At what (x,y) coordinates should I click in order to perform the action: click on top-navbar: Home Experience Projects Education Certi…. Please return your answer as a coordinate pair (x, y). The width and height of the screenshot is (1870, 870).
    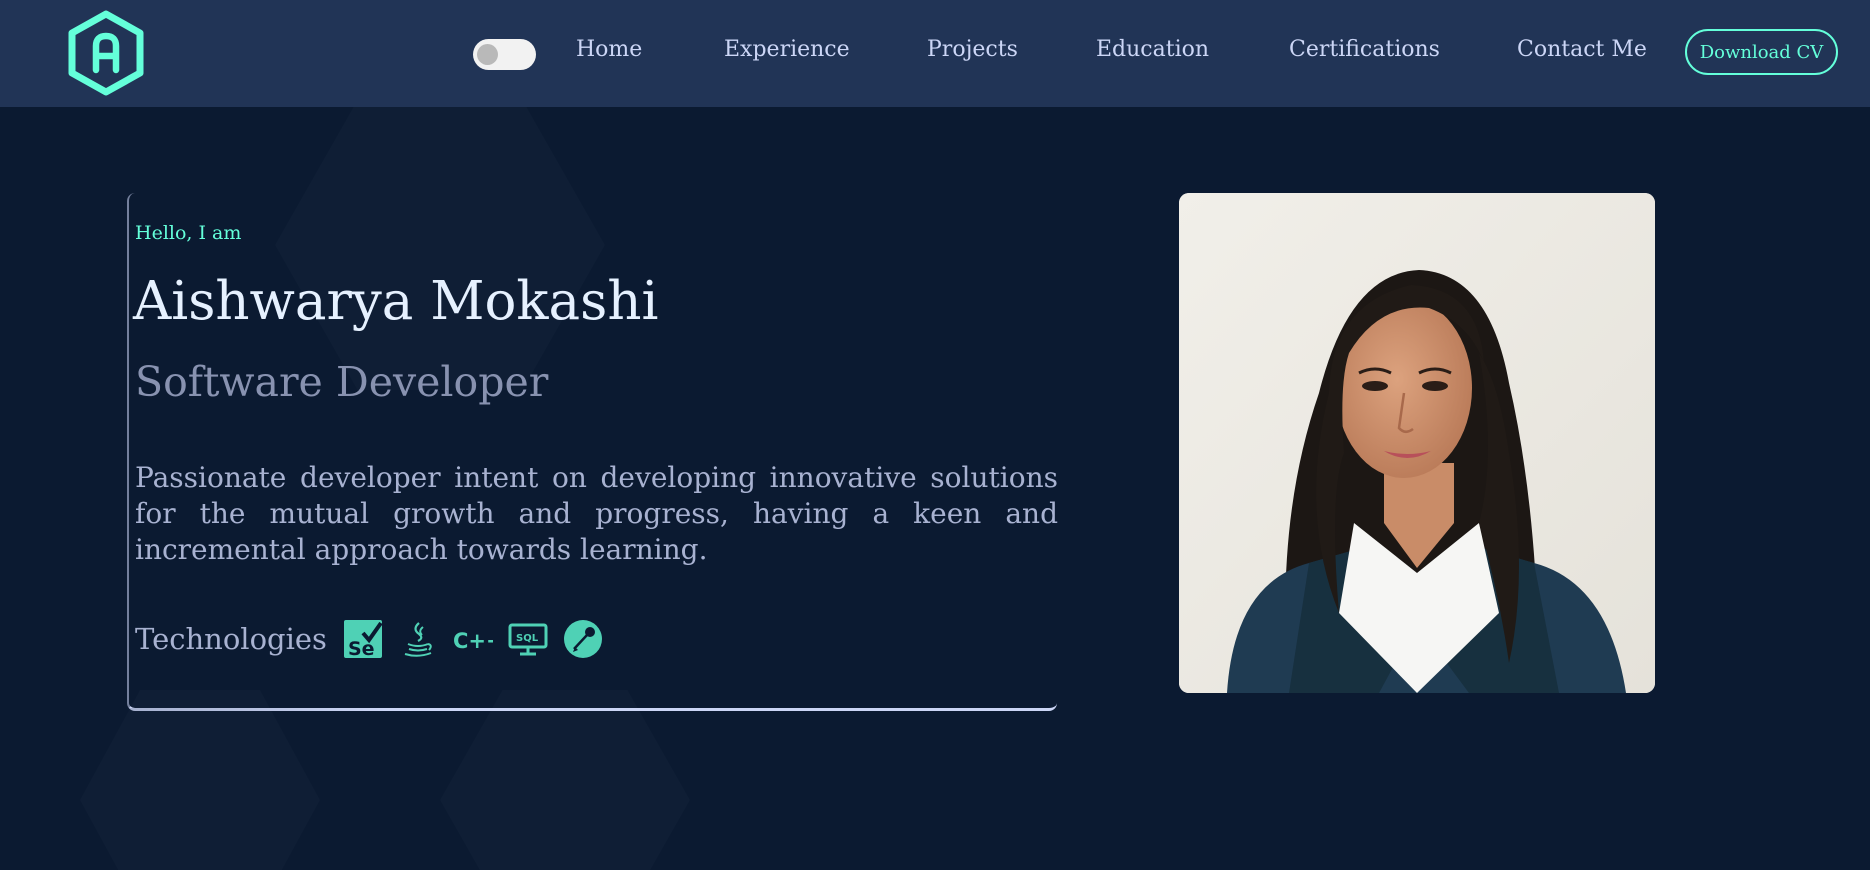
    Looking at the image, I should click on (935, 53).